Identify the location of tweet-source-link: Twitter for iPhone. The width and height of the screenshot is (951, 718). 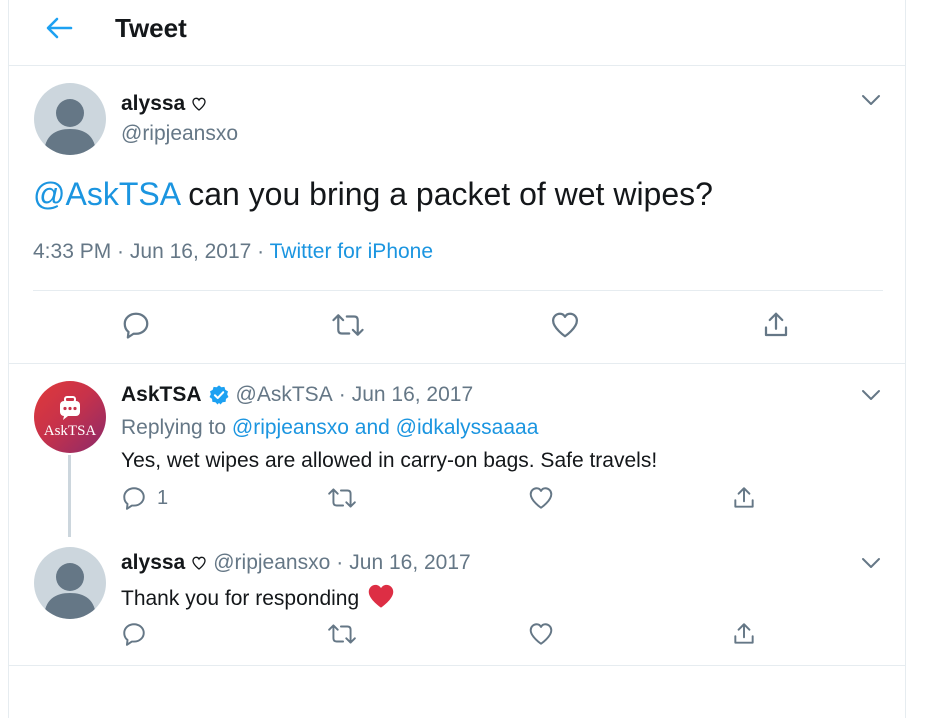
(351, 251).